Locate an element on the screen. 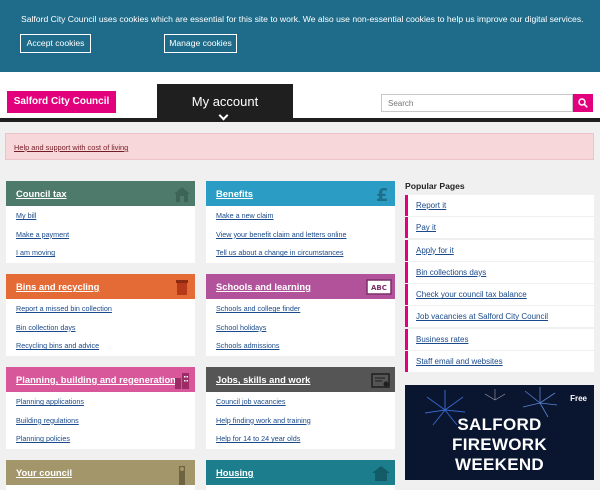 This screenshot has width=600, height=490. card-link: I am moving is located at coordinates (105, 256).